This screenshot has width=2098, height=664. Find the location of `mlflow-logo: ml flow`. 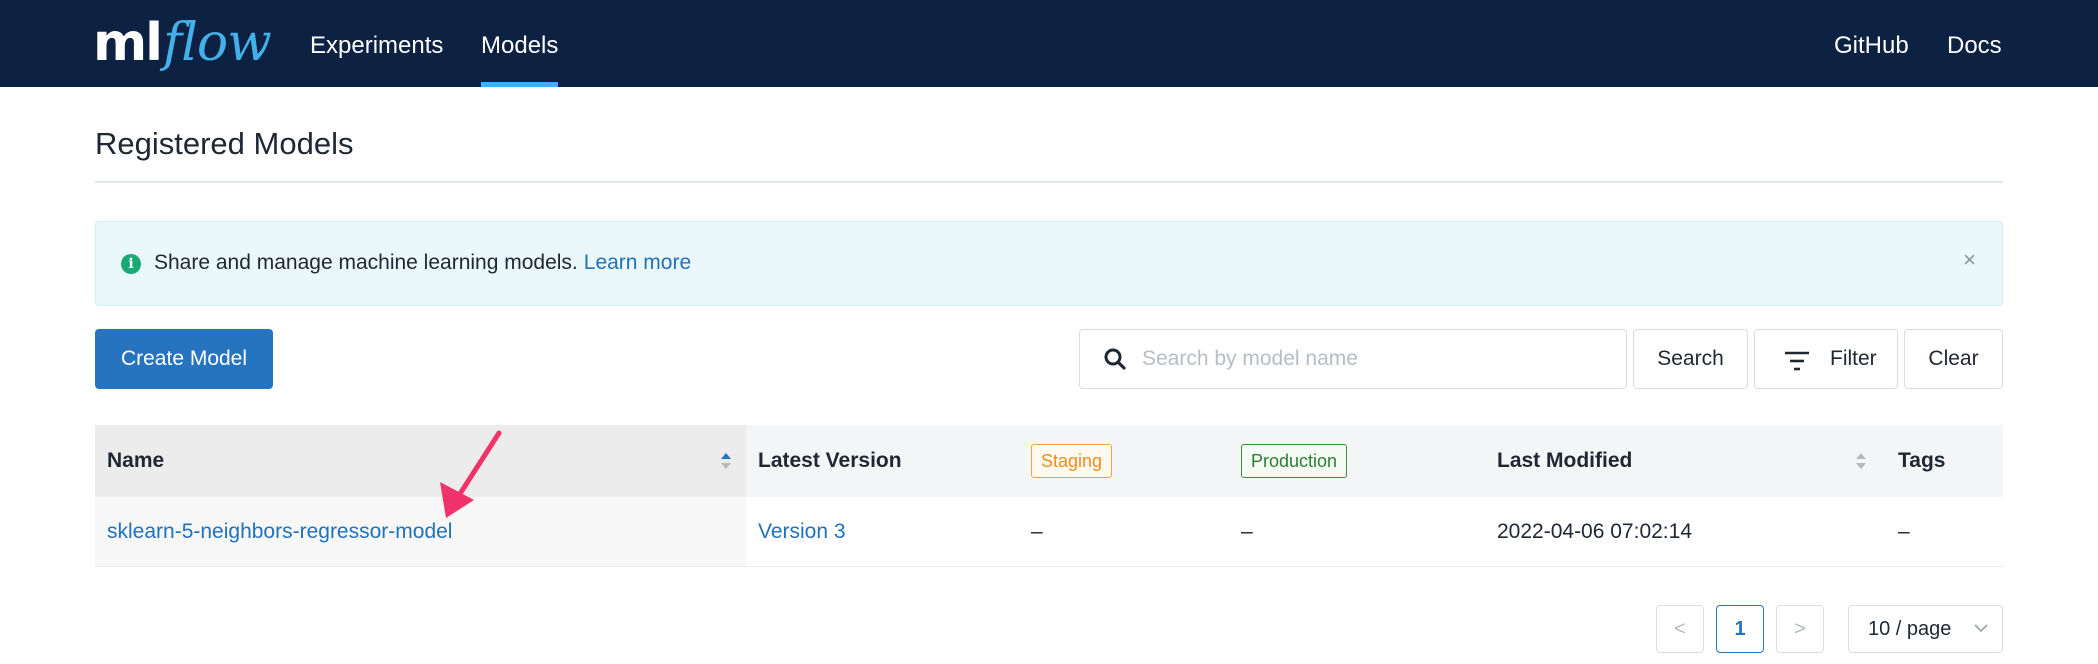

mlflow-logo: ml flow is located at coordinates (182, 43).